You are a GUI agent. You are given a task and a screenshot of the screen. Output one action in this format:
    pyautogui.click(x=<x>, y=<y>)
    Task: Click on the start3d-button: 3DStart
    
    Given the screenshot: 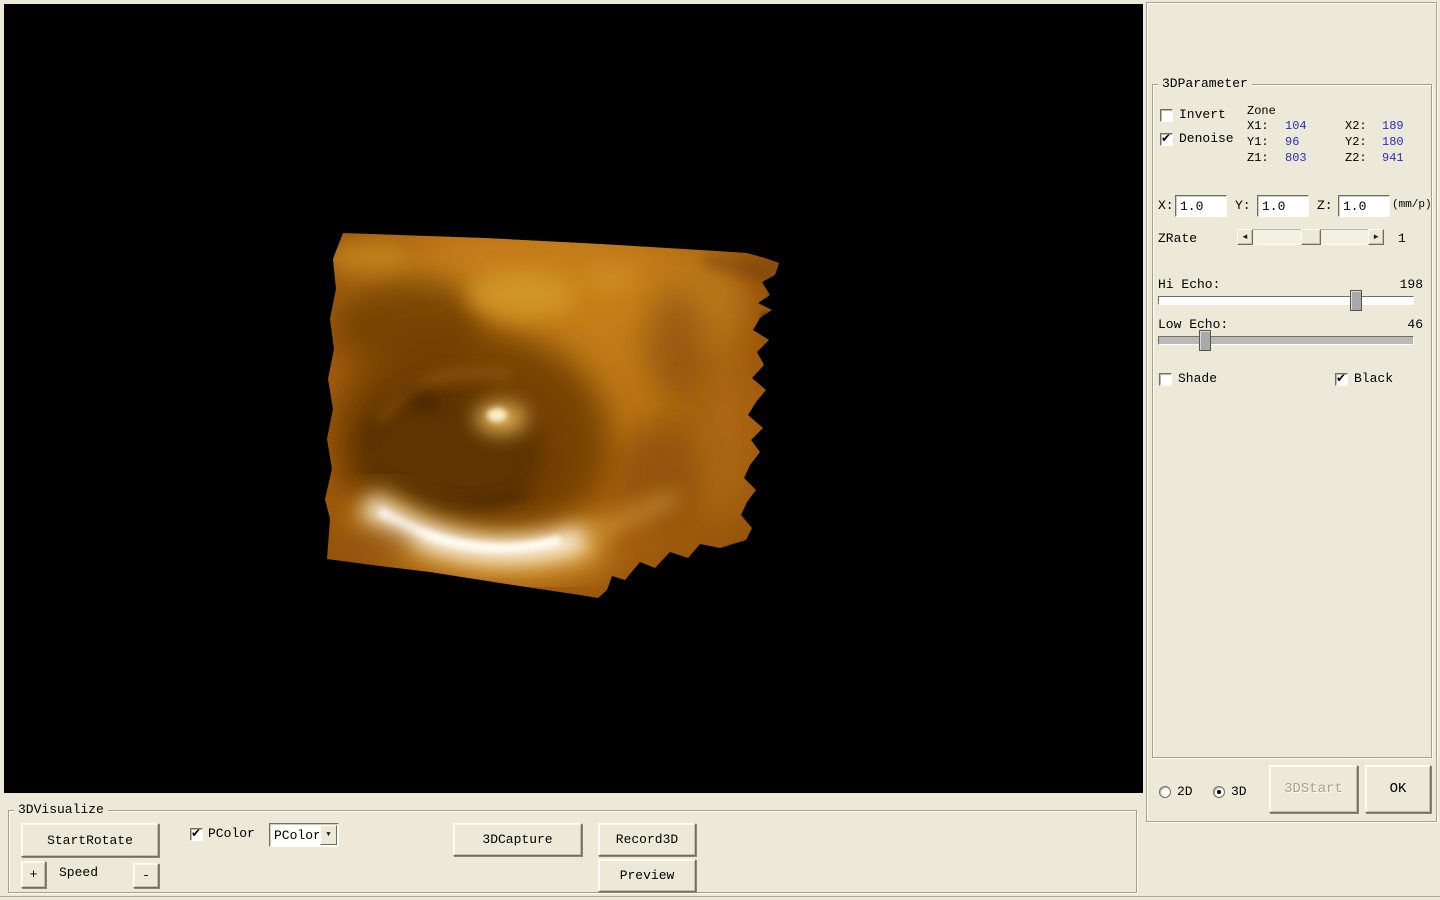 What is the action you would take?
    pyautogui.click(x=1313, y=789)
    